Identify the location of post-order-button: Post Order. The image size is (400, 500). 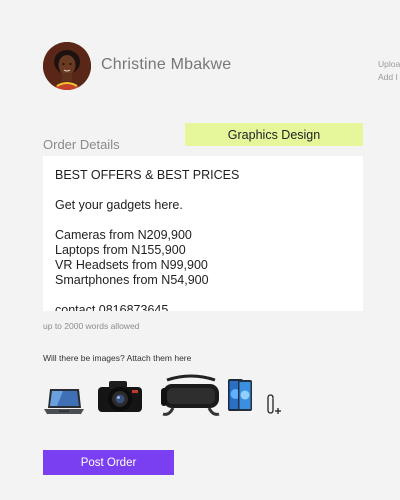
(108, 462).